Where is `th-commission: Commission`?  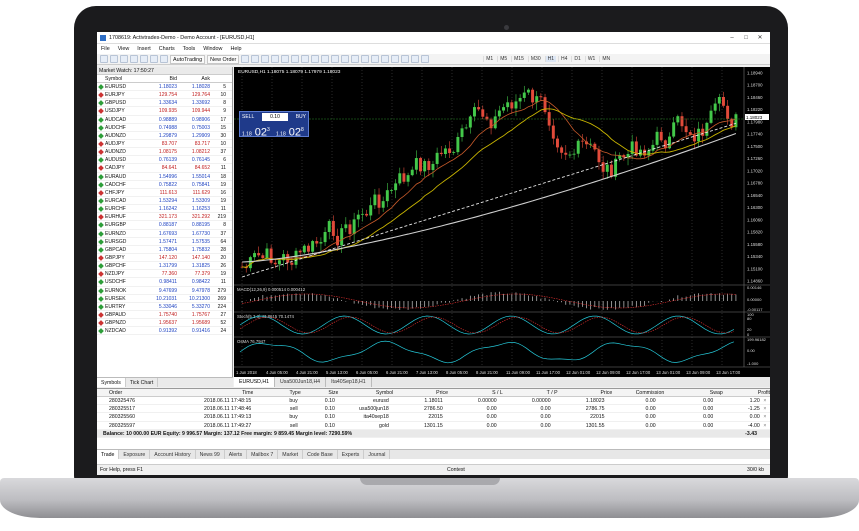
th-commission: Commission is located at coordinates (638, 392).